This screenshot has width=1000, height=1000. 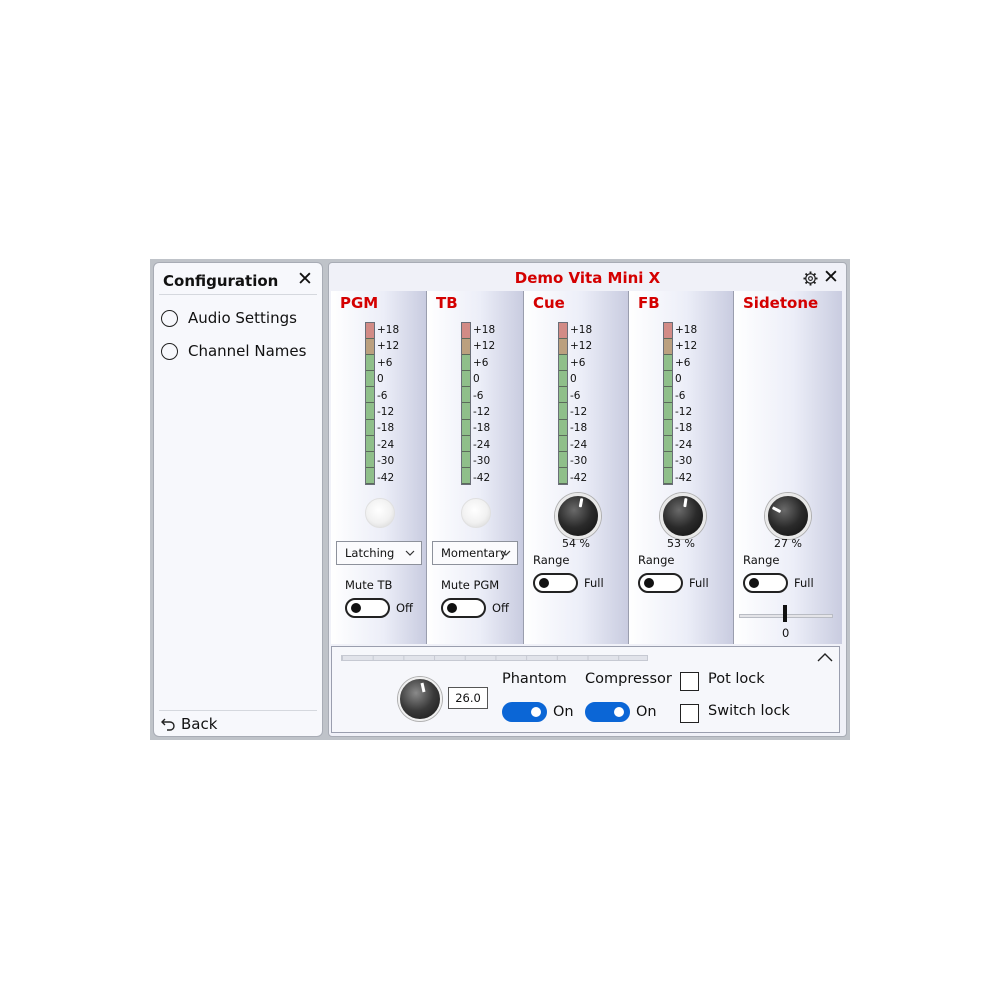 What do you see at coordinates (468, 698) in the screenshot?
I see `gain-value-field: 26.0` at bounding box center [468, 698].